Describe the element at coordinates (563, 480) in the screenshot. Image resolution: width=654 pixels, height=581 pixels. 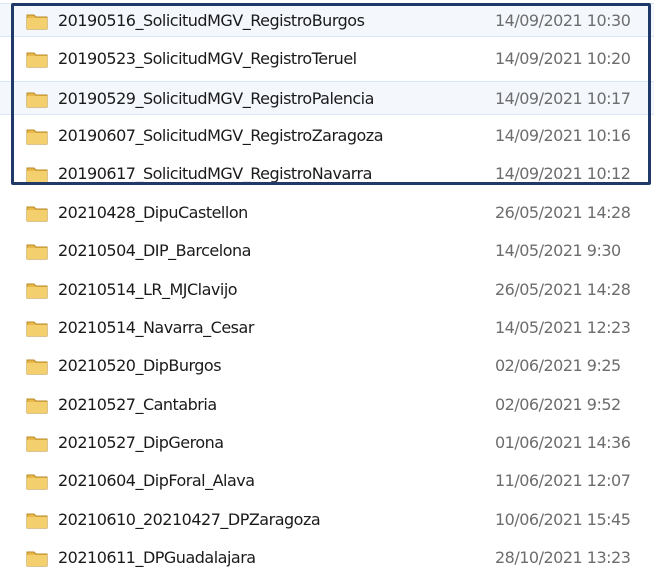
I see `file-date: 11/06/2021 12:07` at that location.